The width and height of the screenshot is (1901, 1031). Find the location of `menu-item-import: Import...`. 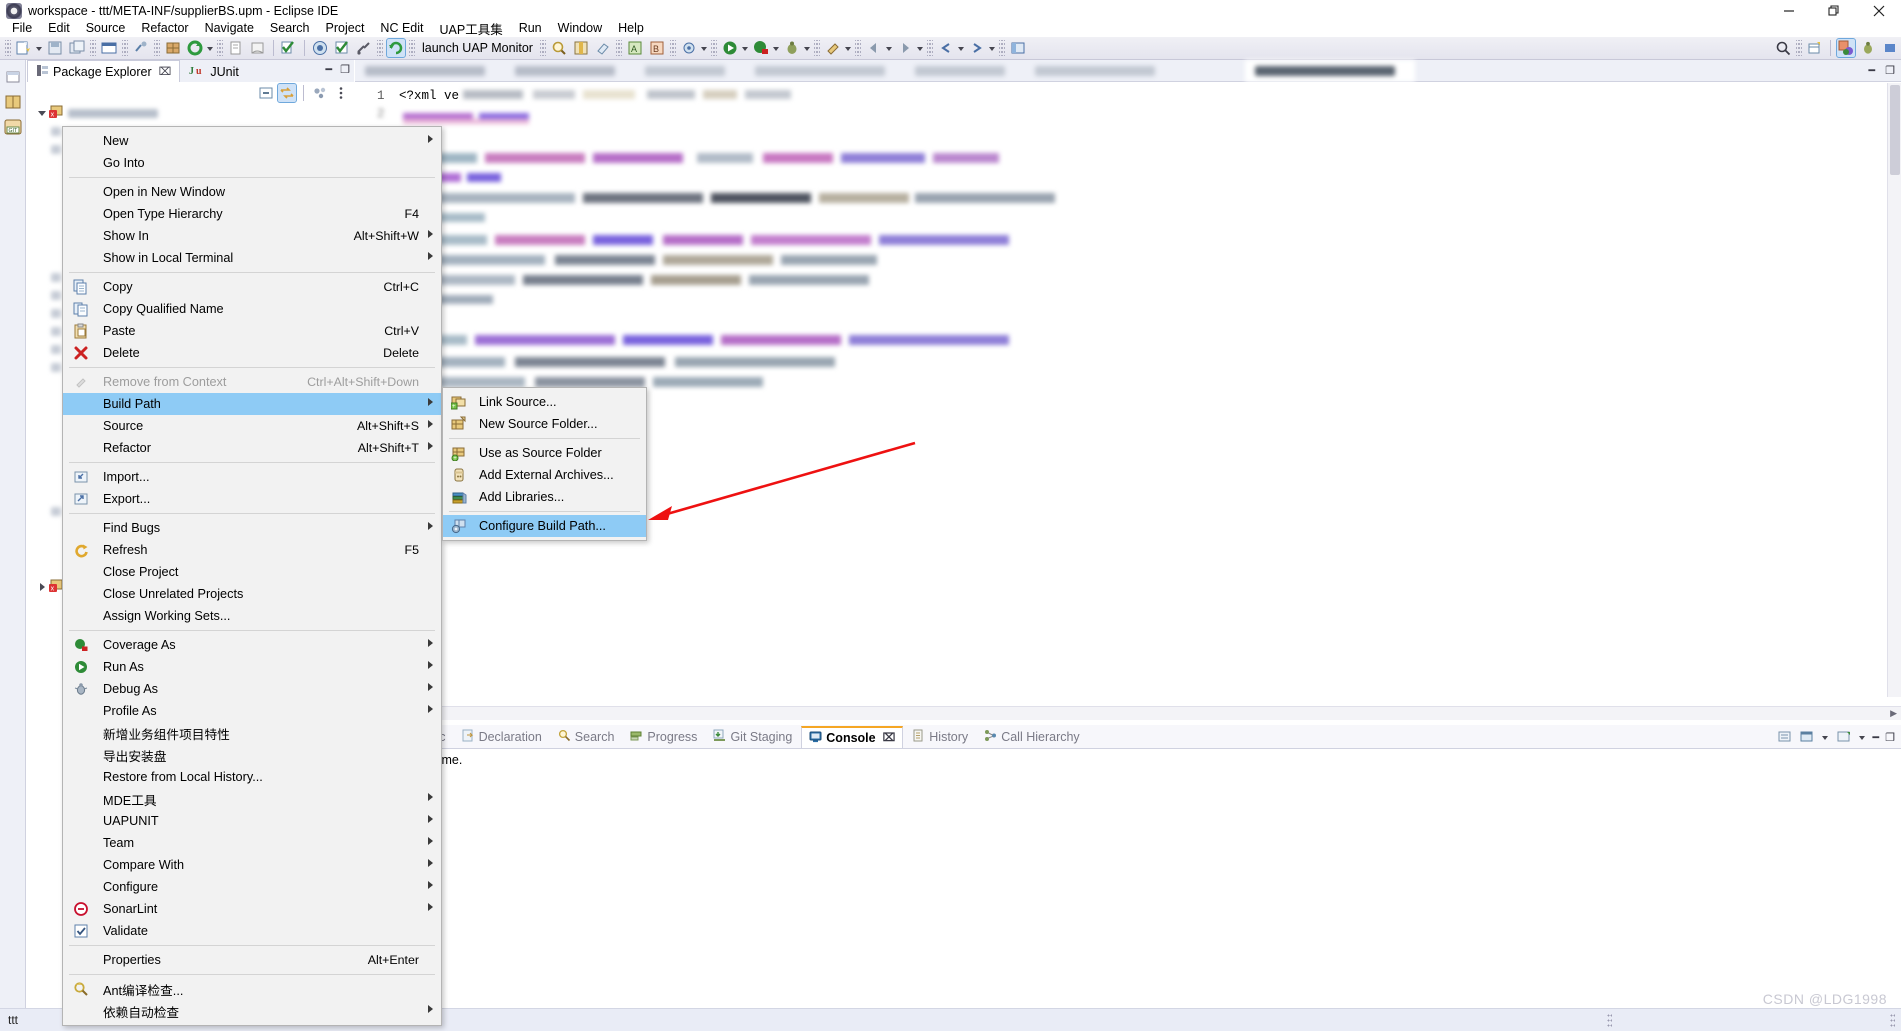

menu-item-import: Import... is located at coordinates (252, 477).